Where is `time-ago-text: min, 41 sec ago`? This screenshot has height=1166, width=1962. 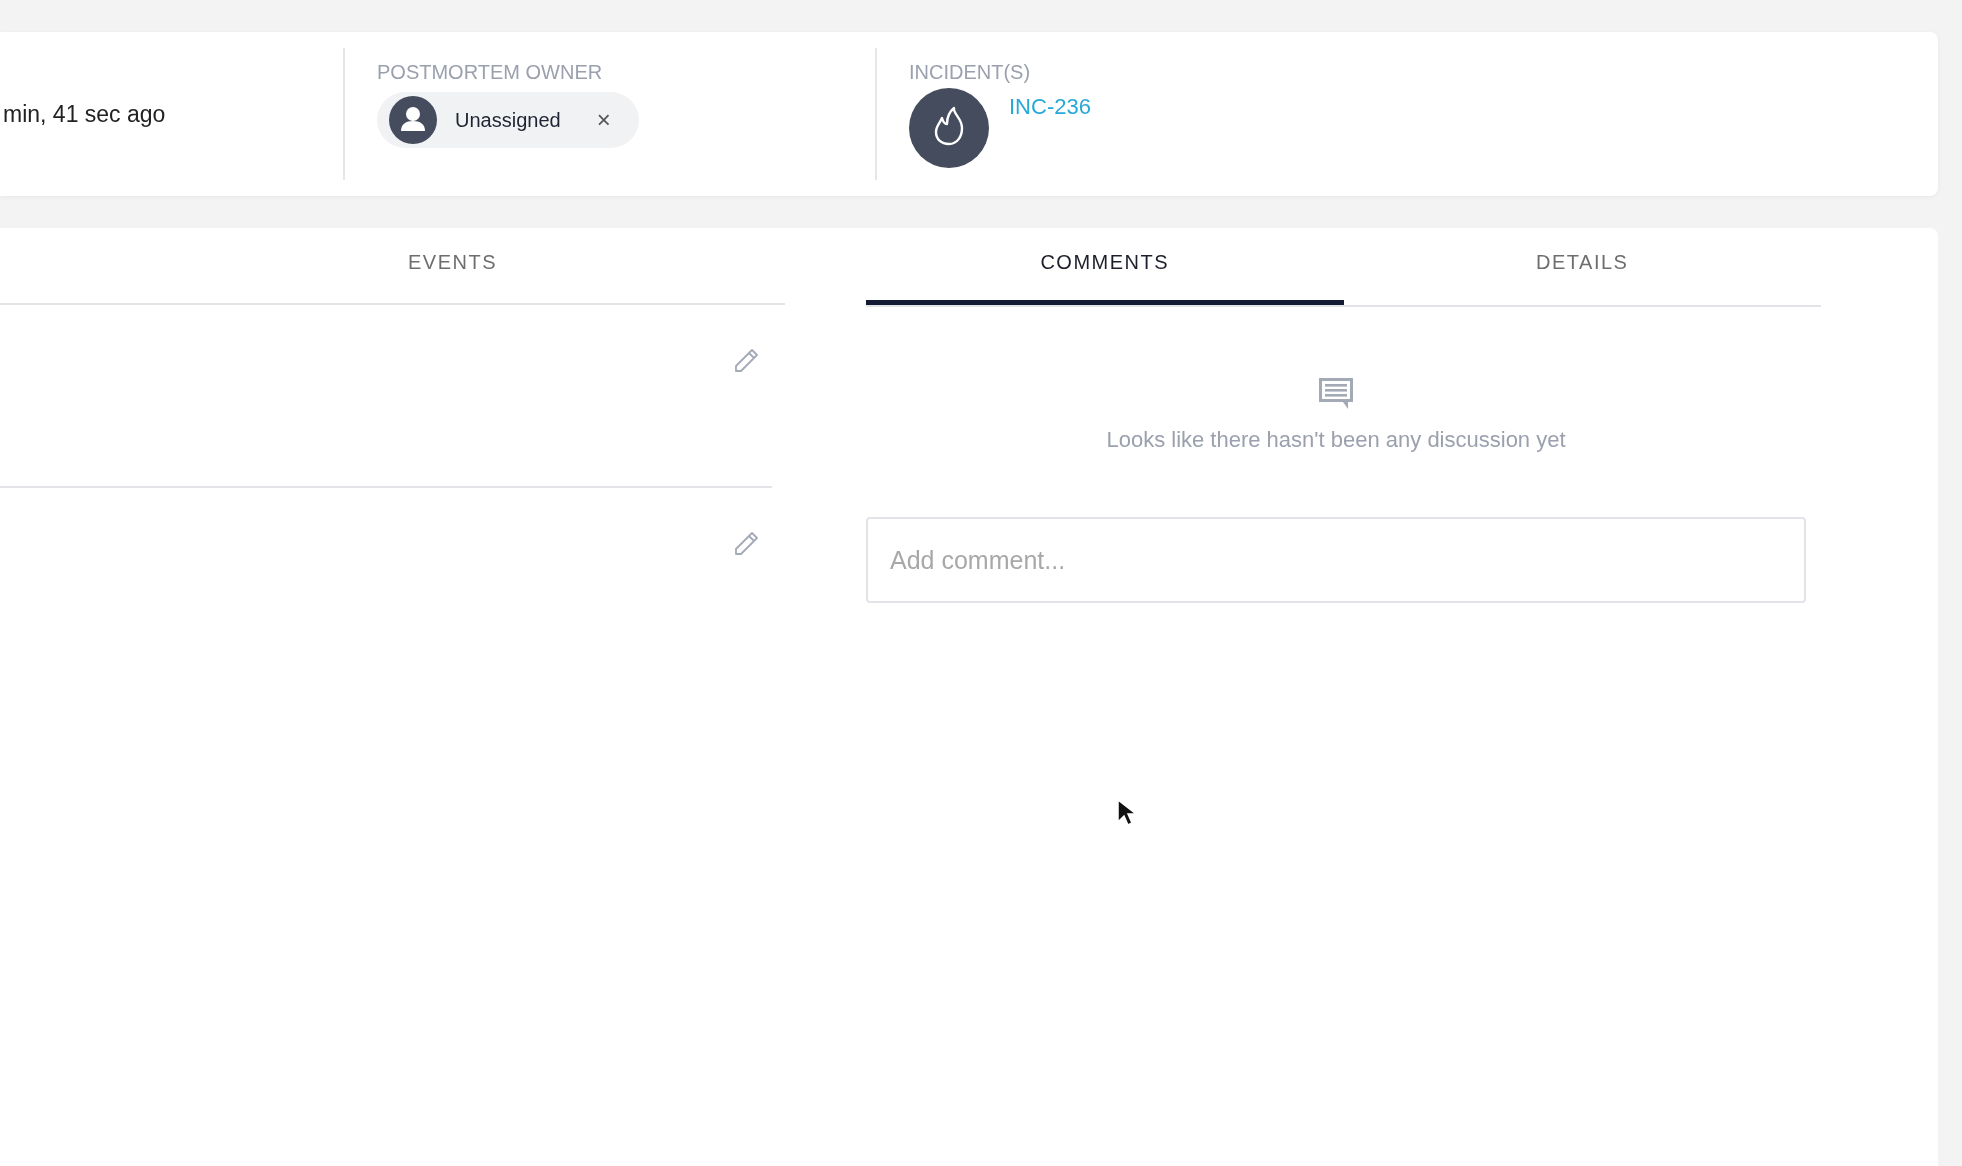
time-ago-text: min, 41 sec ago is located at coordinates (85, 114).